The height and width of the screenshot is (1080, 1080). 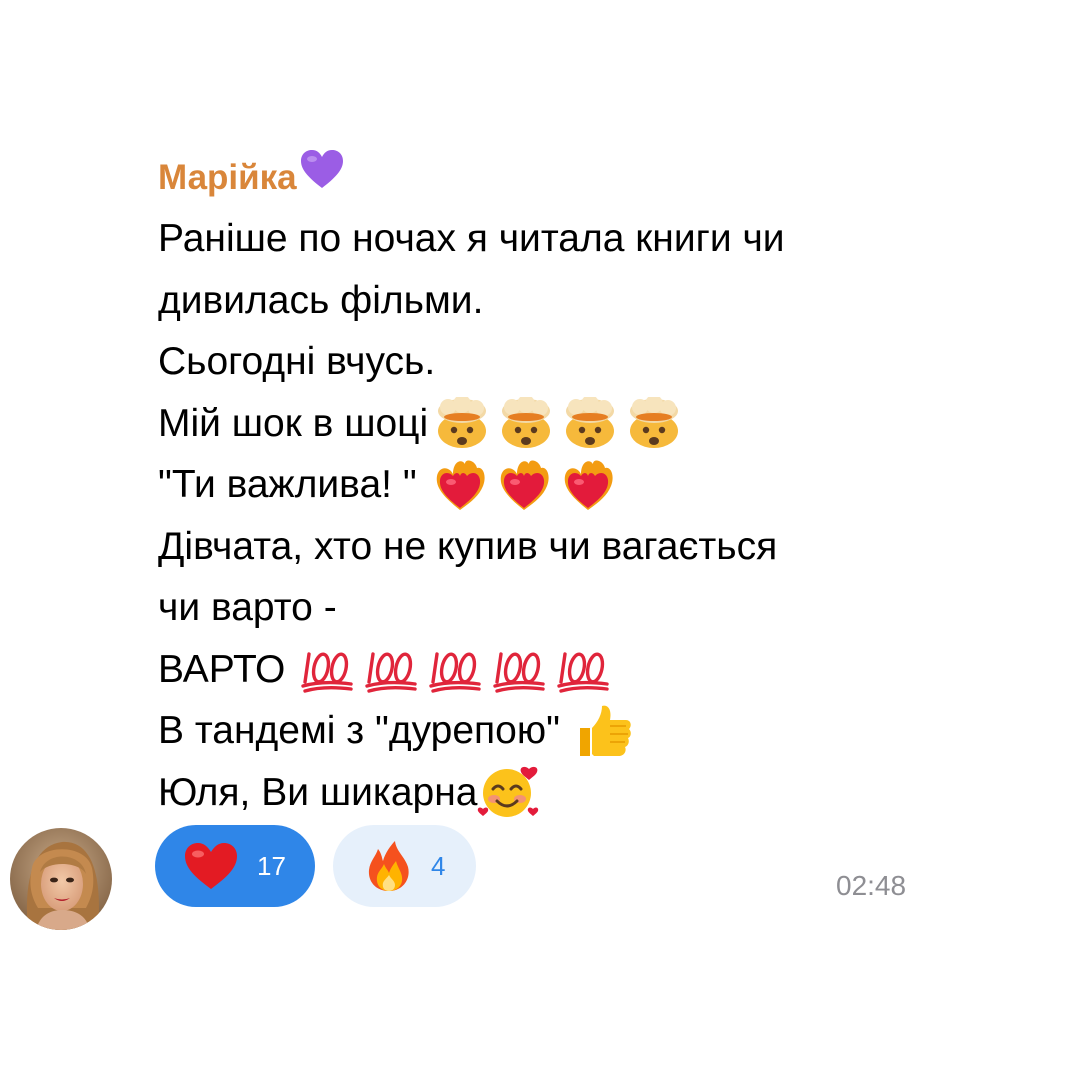 I want to click on message-line-text: В тандемі з "дурепою", so click(x=359, y=730).